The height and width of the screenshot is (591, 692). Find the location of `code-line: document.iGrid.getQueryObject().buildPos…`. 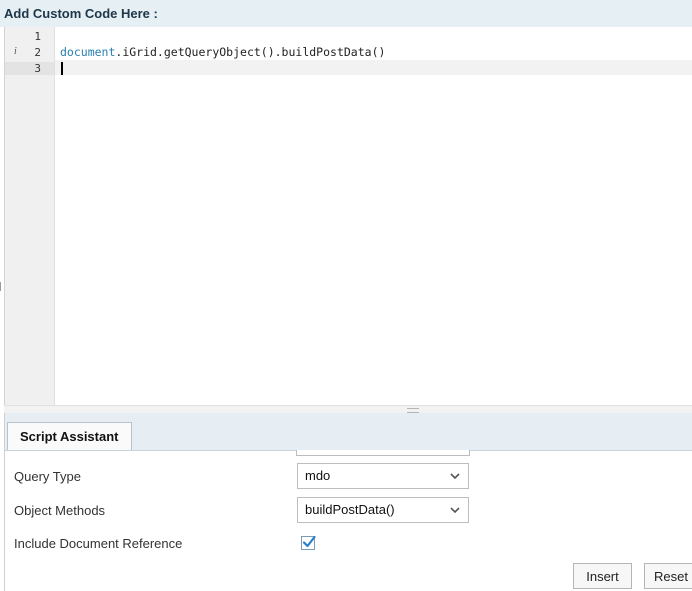

code-line: document.iGrid.getQueryObject().buildPos… is located at coordinates (222, 52).